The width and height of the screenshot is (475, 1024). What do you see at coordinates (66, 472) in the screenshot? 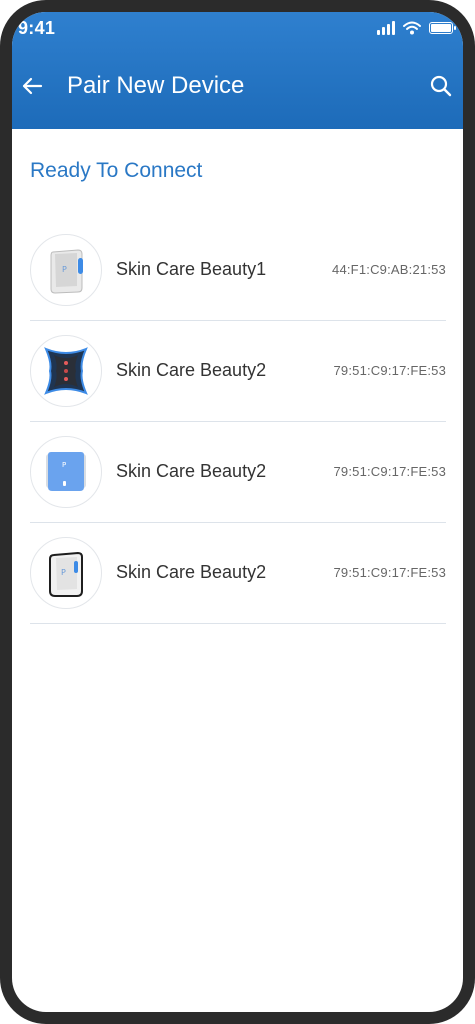
I see `blue-beauty-device-image: P` at bounding box center [66, 472].